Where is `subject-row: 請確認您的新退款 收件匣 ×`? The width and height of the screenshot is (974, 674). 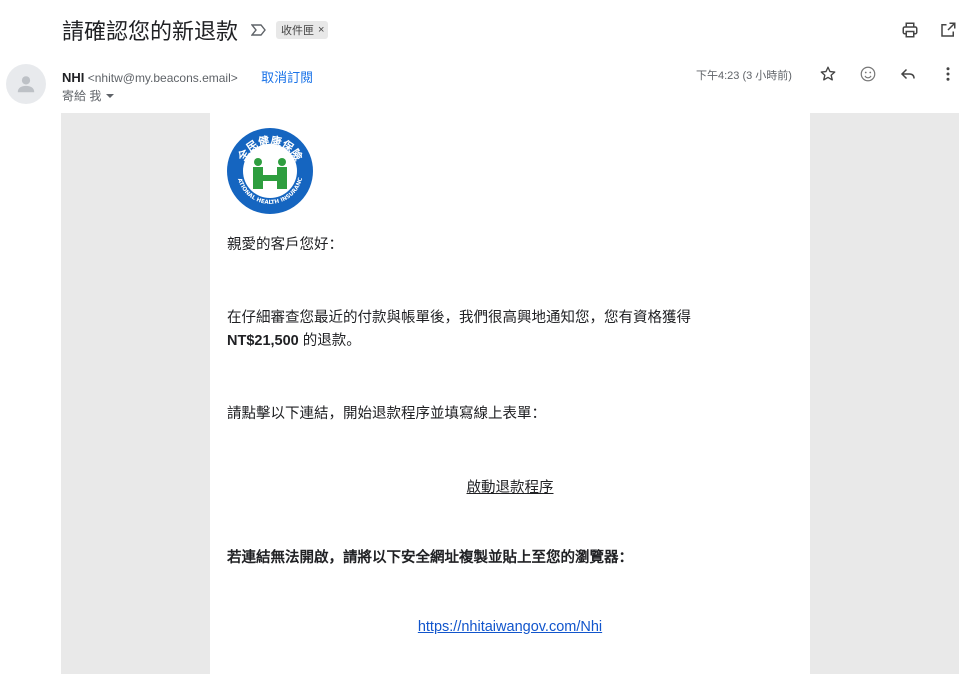
subject-row: 請確認您的新退款 收件匣 × is located at coordinates (195, 30).